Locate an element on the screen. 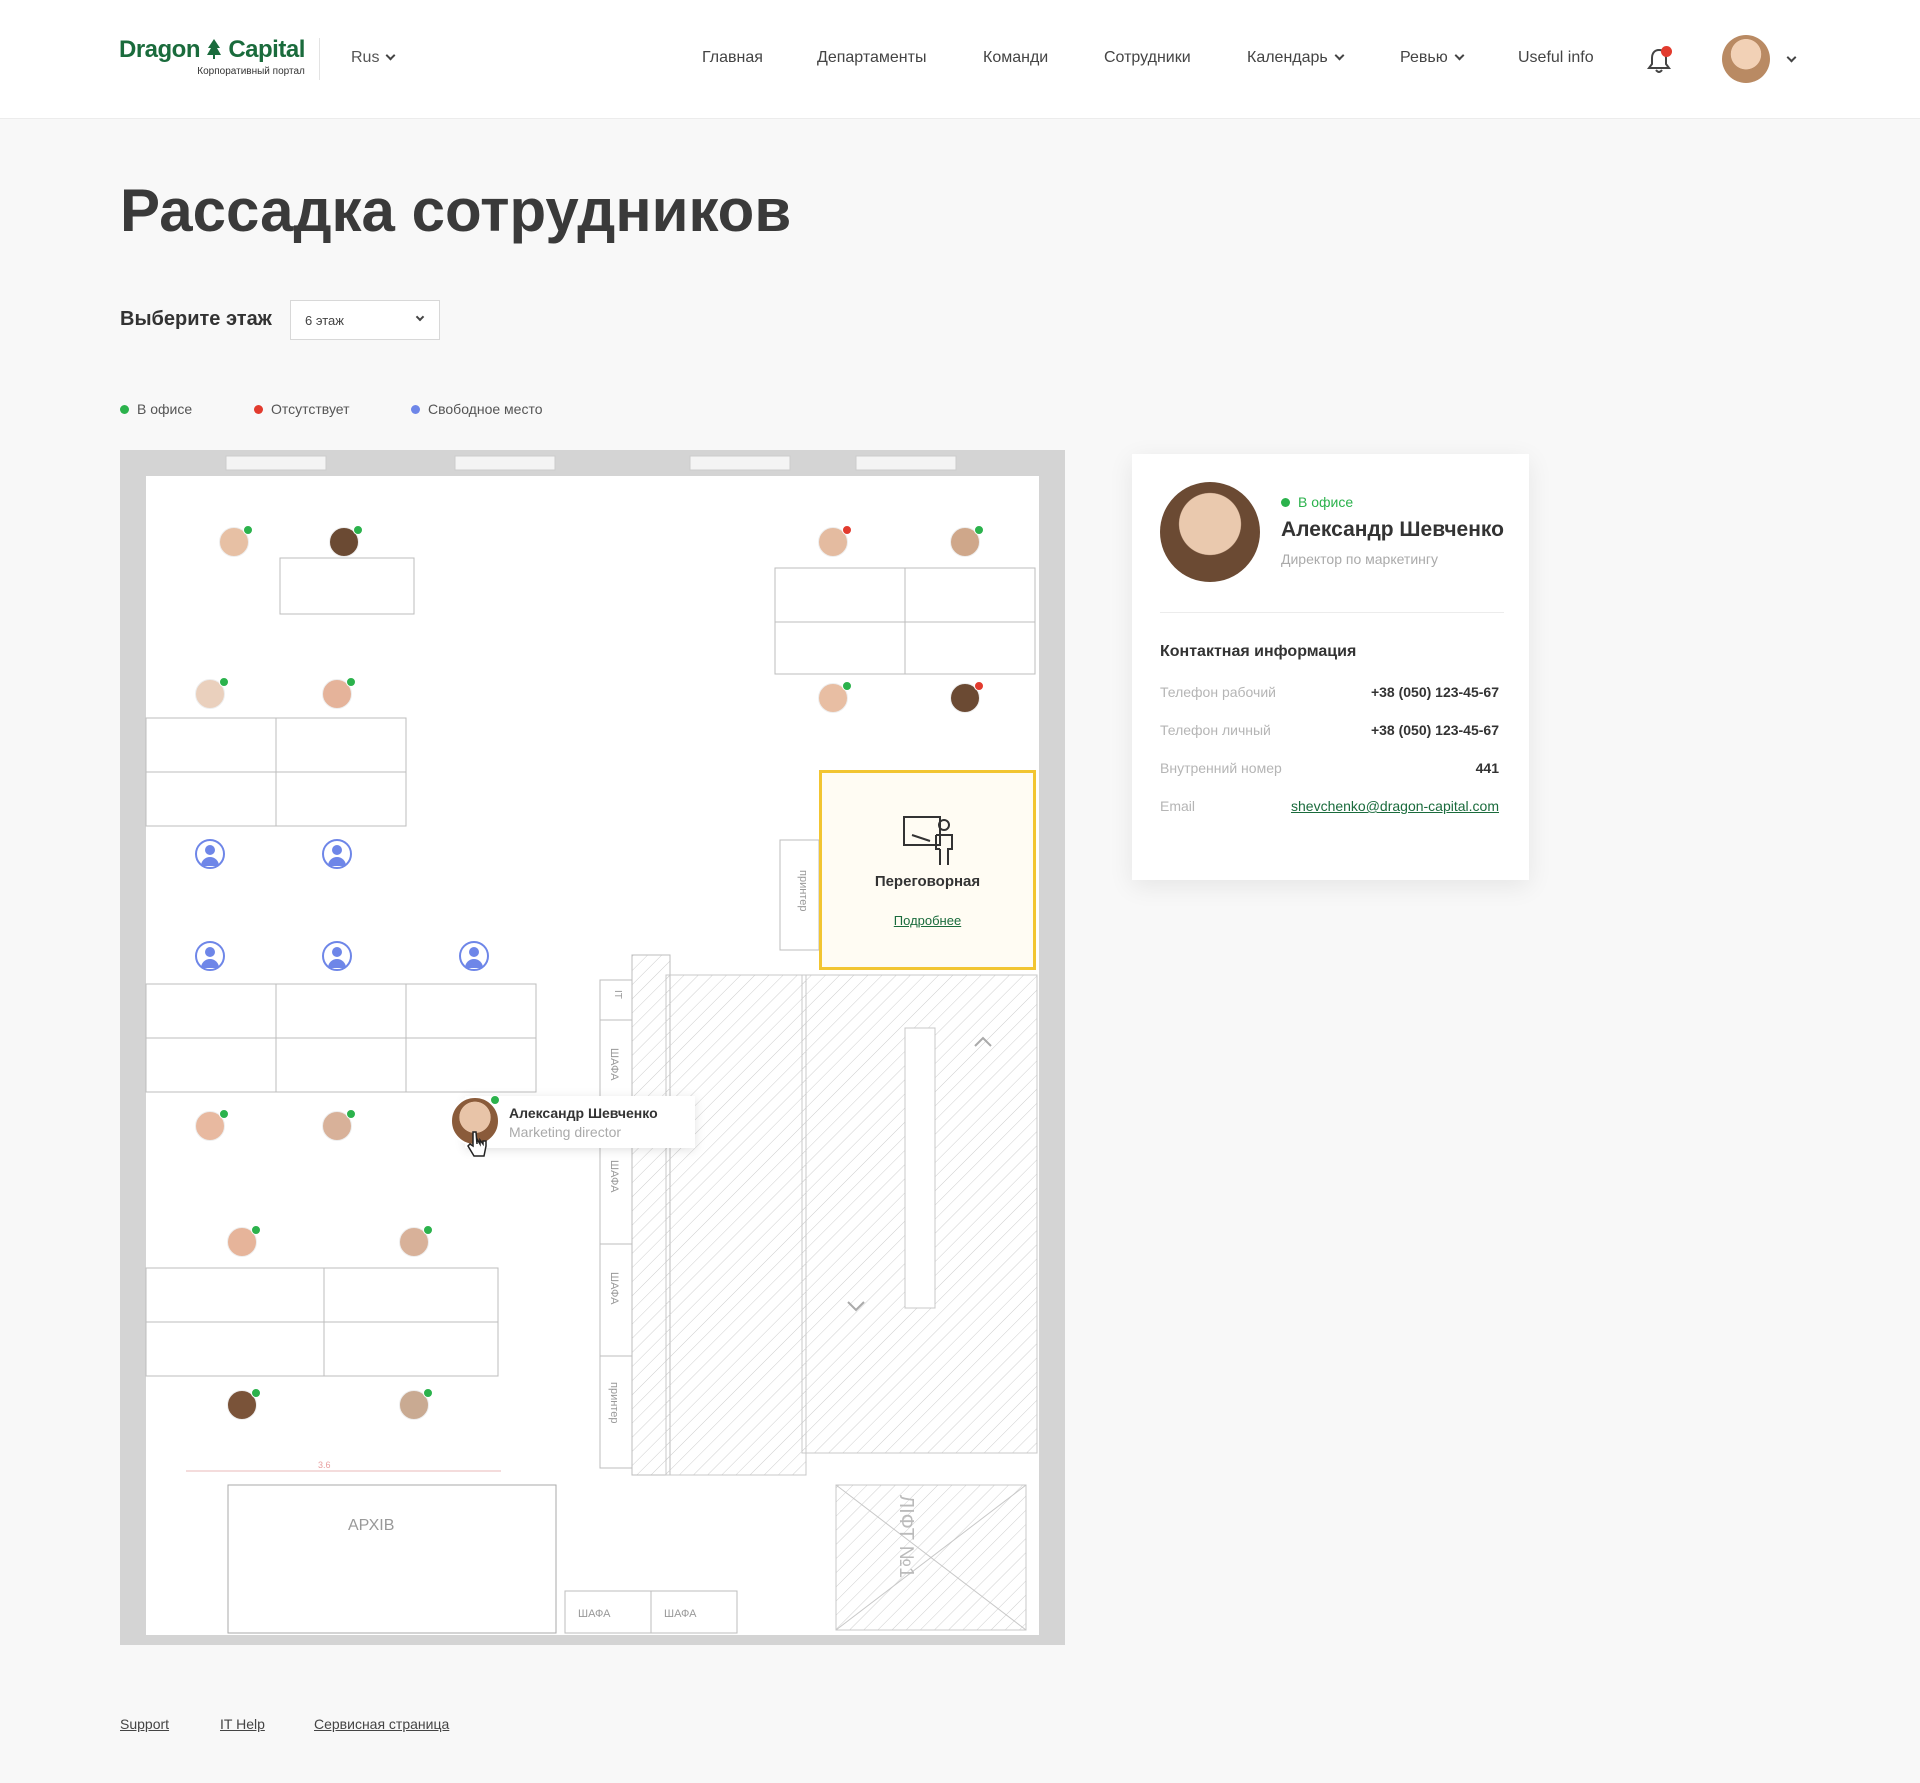  profile-name: Александр Шевченко is located at coordinates (1392, 529).